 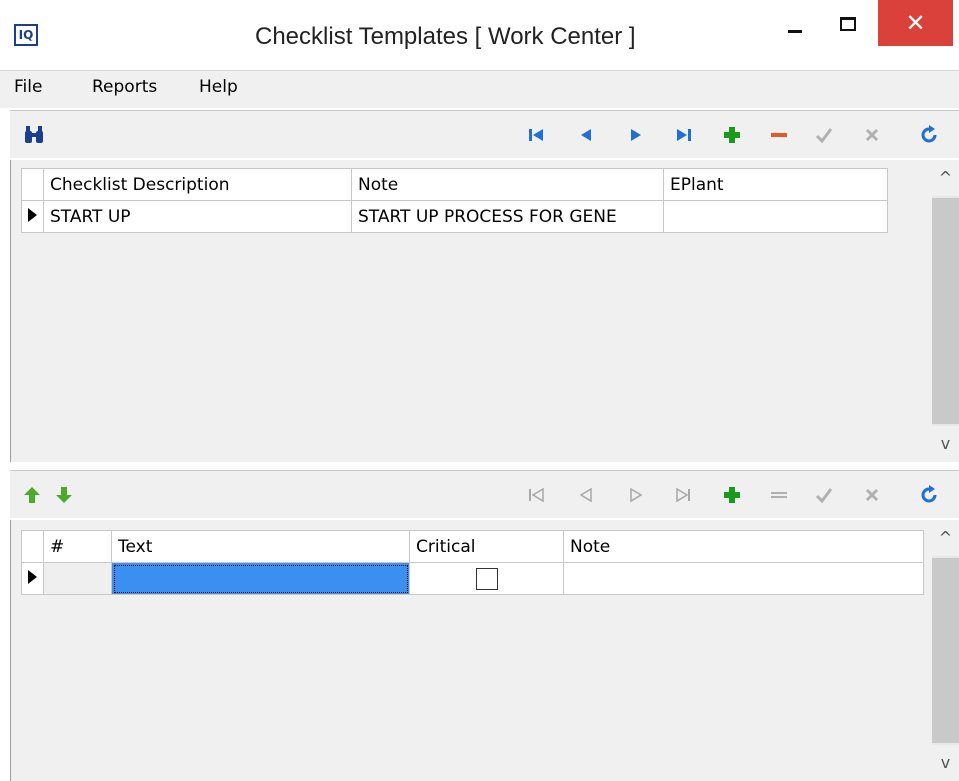 I want to click on maximize-icon, so click(x=848, y=24).